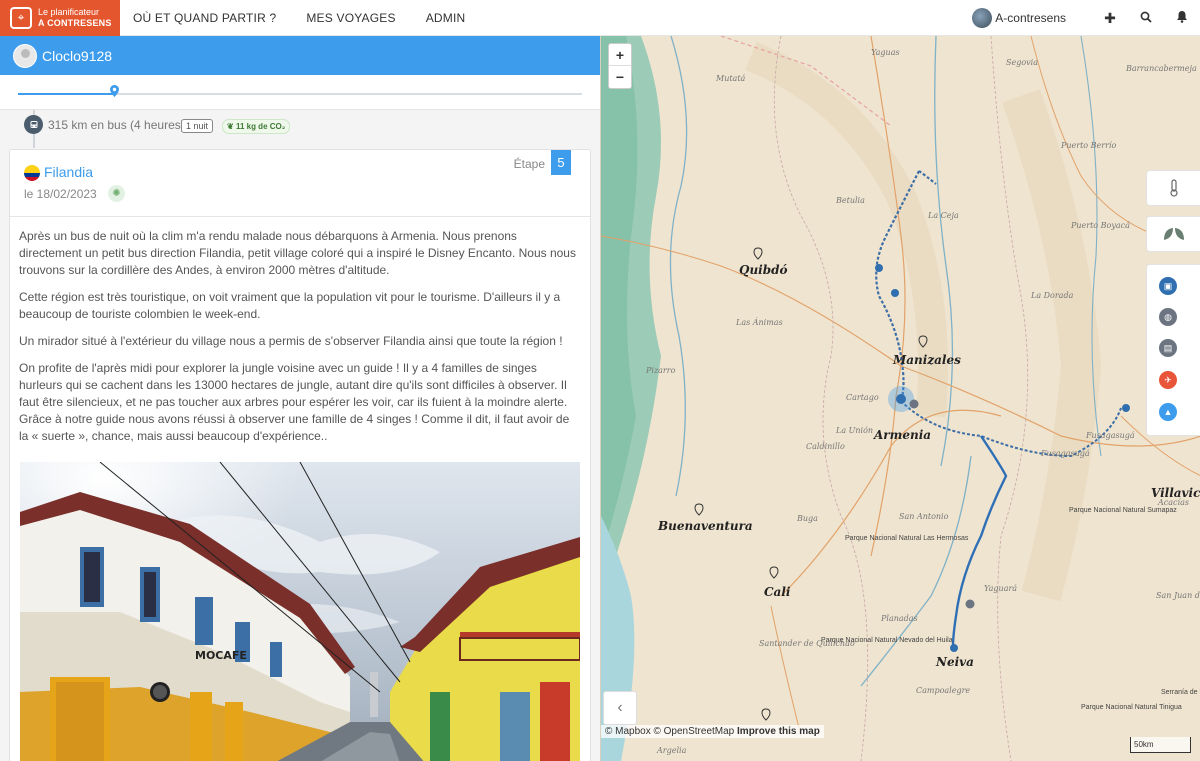  I want to click on colombia-flag-icon, so click(32, 173).